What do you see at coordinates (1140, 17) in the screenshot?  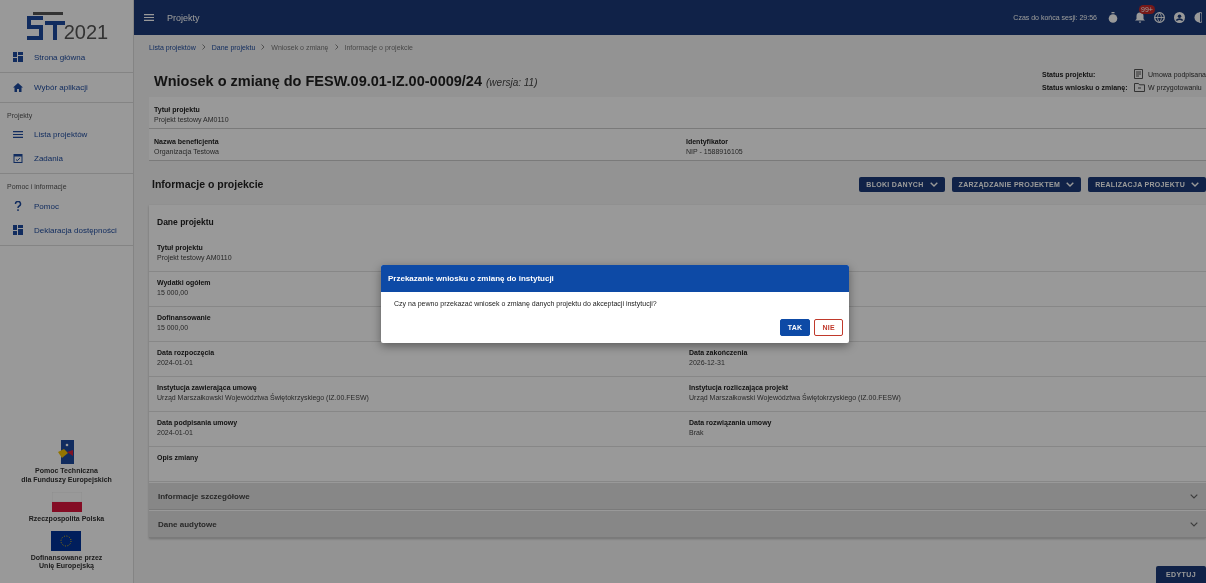 I see `bell-icon` at bounding box center [1140, 17].